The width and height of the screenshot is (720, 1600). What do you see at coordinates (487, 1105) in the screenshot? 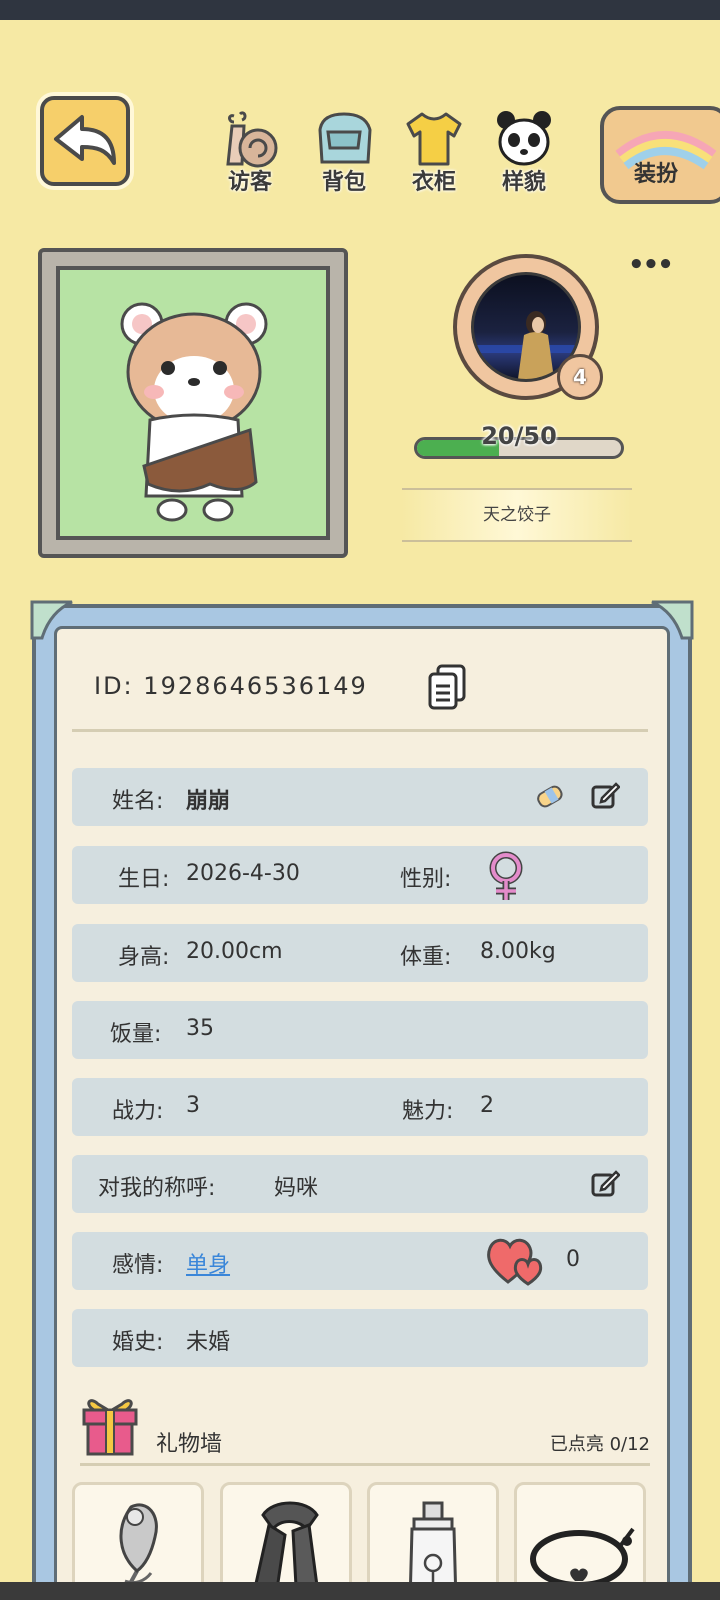
I see `charm-value: 2` at bounding box center [487, 1105].